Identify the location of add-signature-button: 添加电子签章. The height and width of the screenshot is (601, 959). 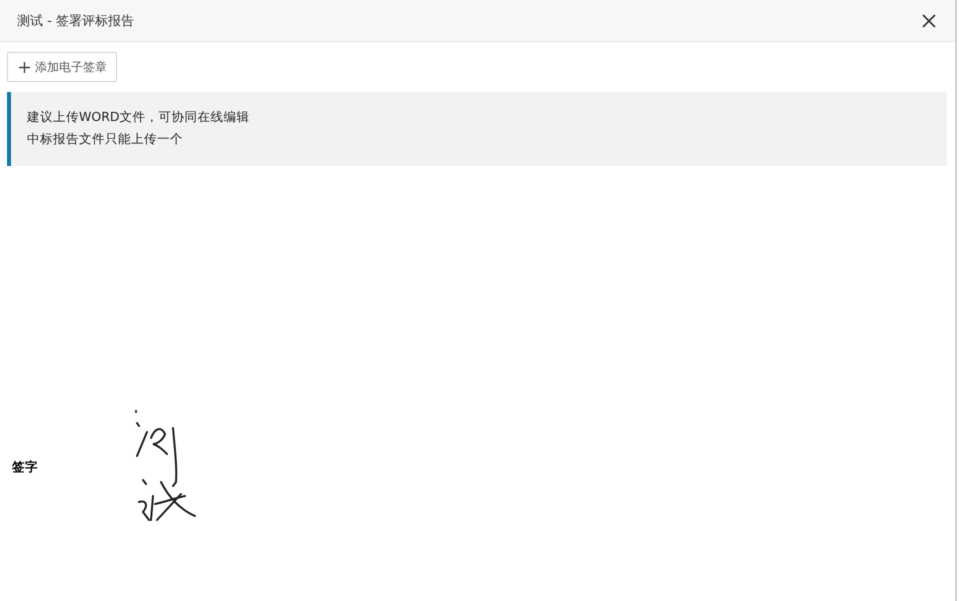
(62, 67).